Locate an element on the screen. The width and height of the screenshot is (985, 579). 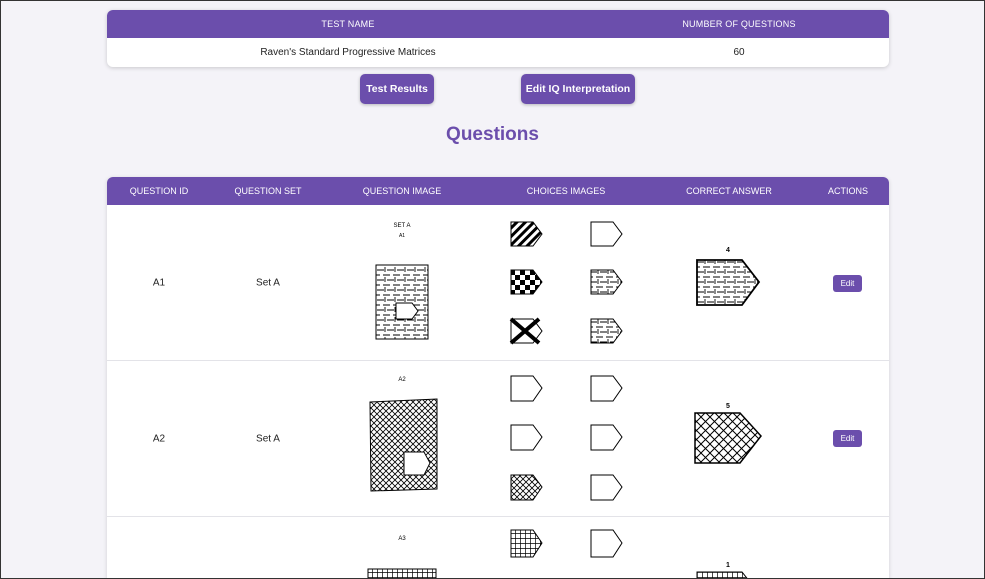
question-id-cell: A1 is located at coordinates (159, 283).